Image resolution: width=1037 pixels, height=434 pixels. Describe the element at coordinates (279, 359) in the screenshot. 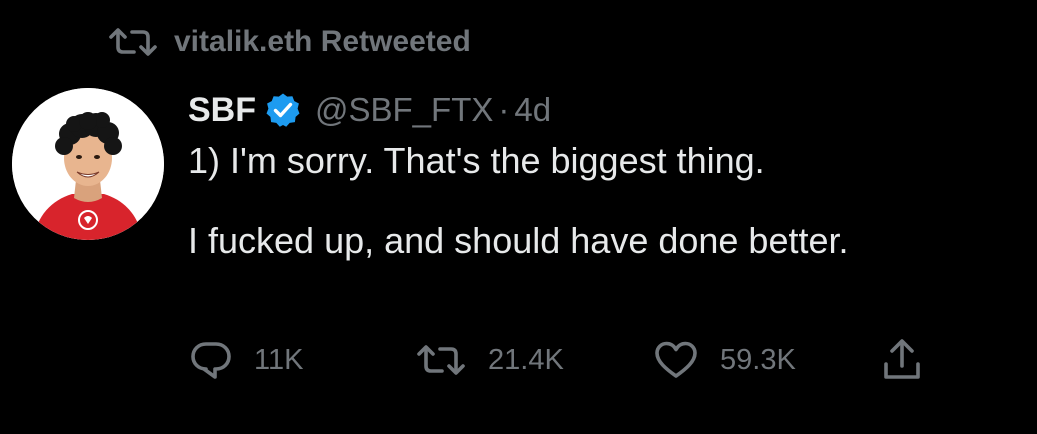

I see `reply-count: 11K` at that location.